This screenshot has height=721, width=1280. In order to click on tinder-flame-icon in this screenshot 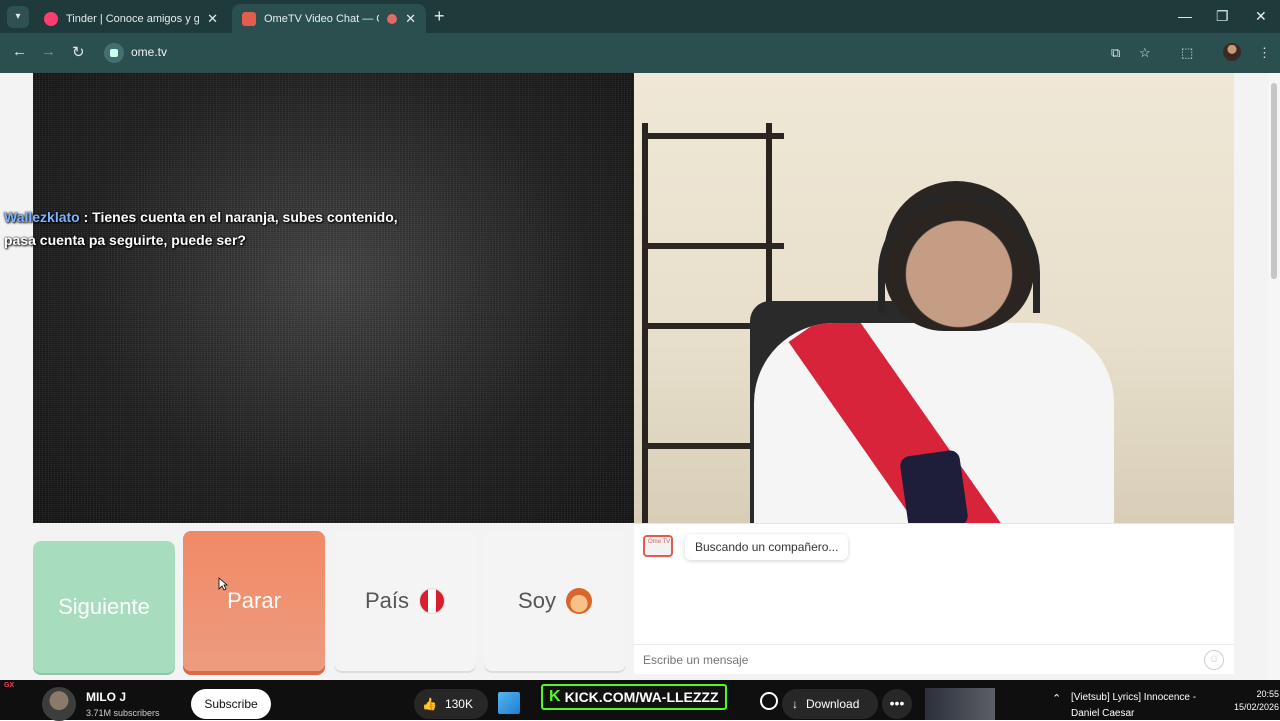, I will do `click(51, 18)`.